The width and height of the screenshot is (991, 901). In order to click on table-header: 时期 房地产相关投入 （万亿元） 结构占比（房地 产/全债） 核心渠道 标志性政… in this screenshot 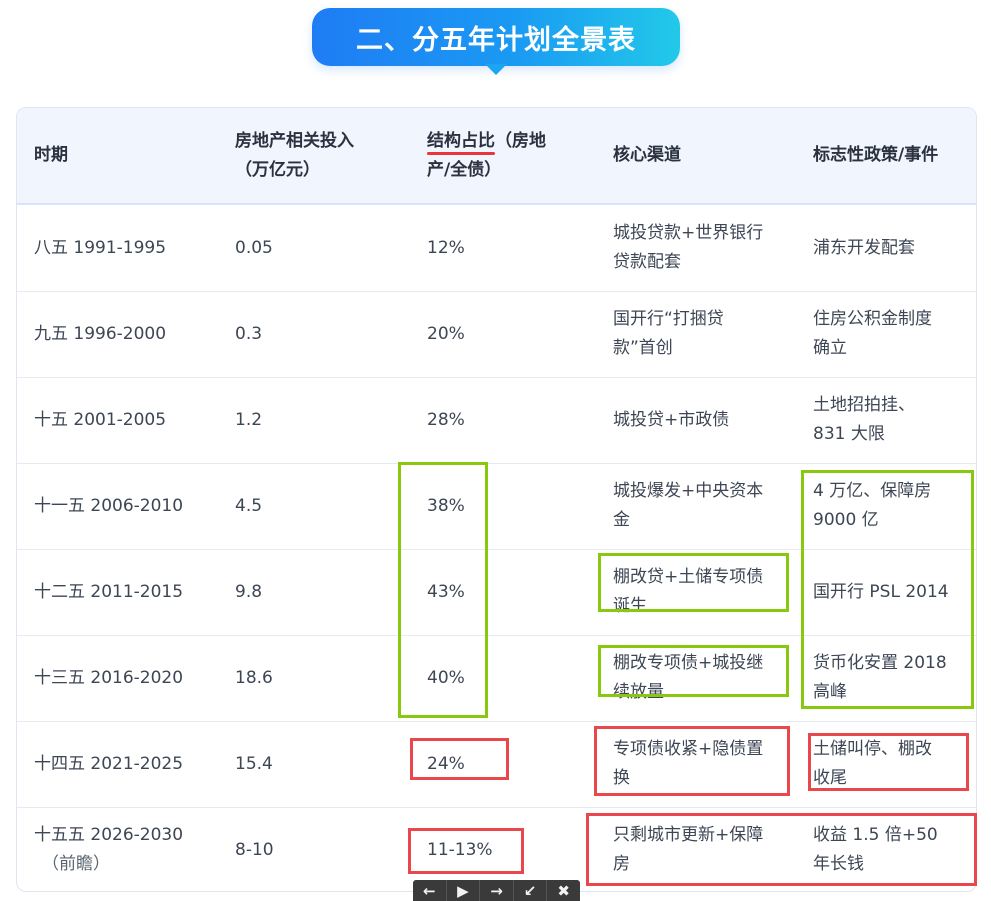, I will do `click(496, 156)`.